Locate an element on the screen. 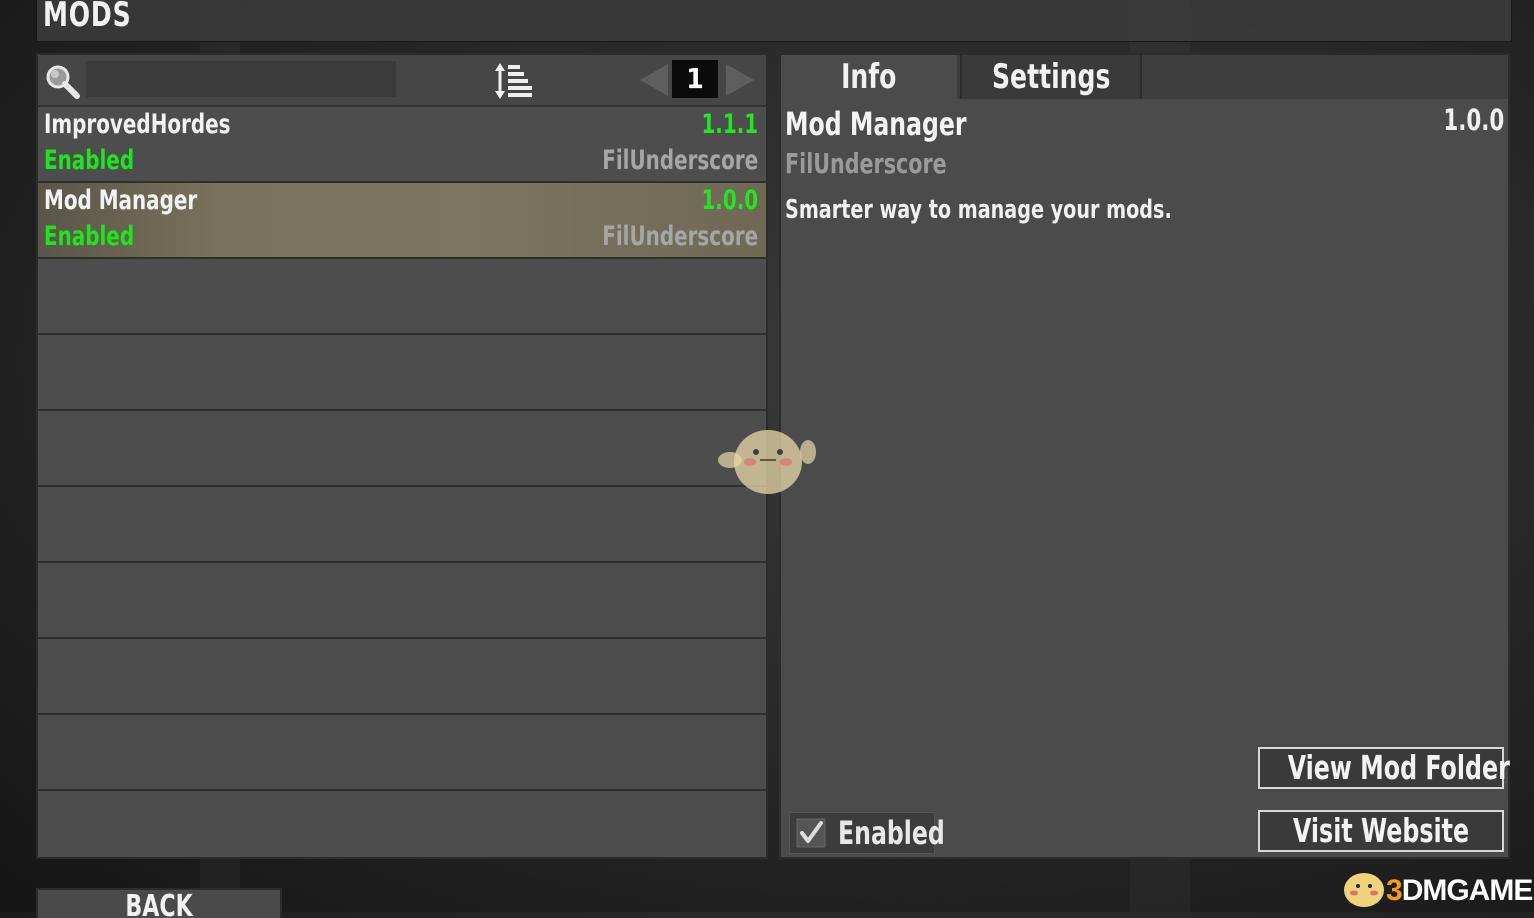 The height and width of the screenshot is (918, 1534). page-header: MODS is located at coordinates (774, 21).